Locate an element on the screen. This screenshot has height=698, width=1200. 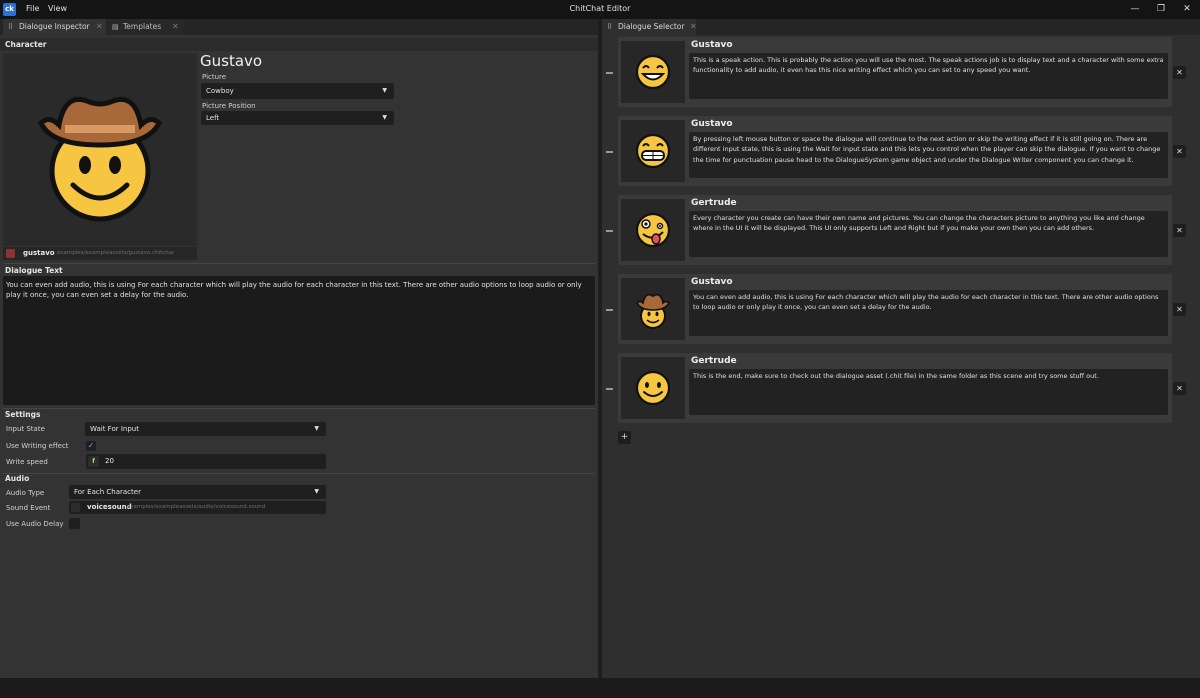
left-tab-bar: ⠿ Dialogue Inspector ✕ ▤ Templates ✕ is located at coordinates (299, 27).